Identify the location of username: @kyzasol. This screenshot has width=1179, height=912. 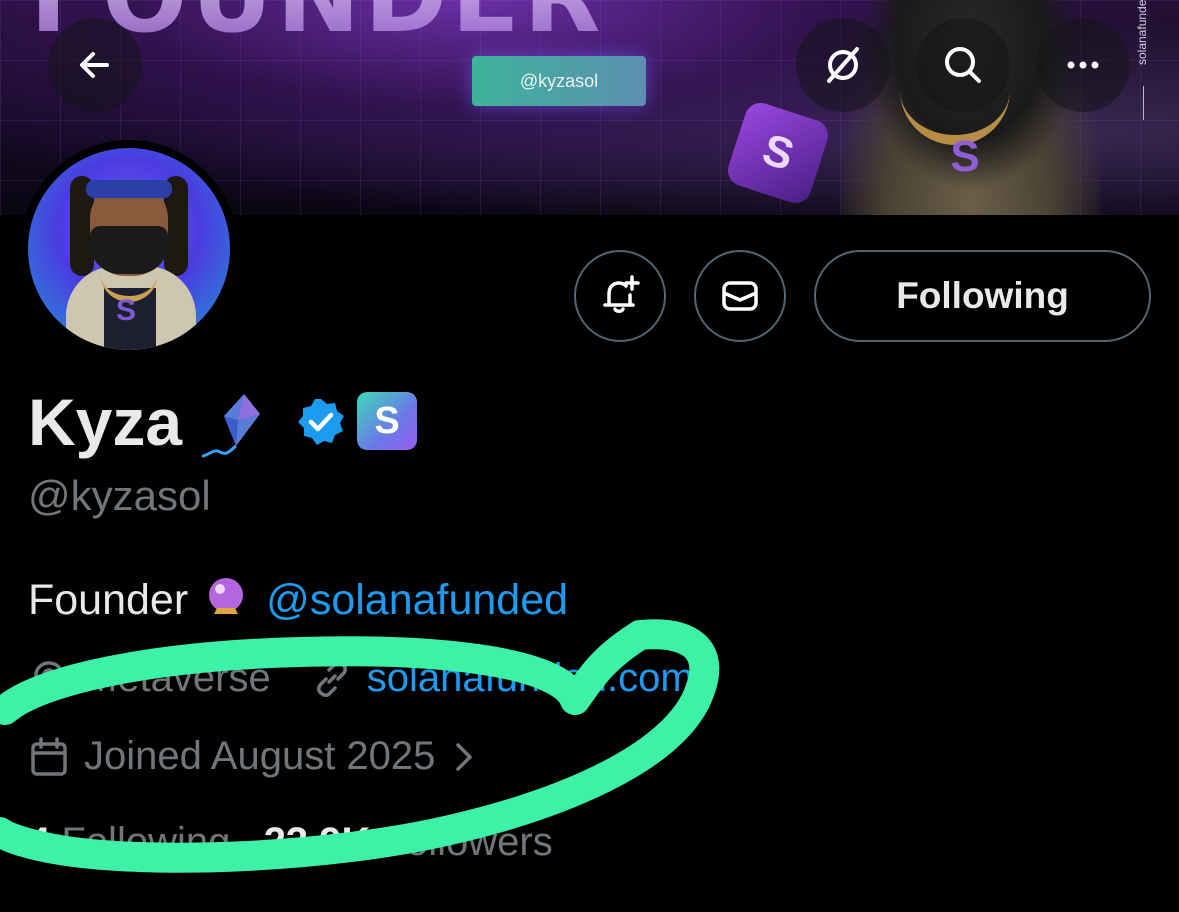
(119, 495).